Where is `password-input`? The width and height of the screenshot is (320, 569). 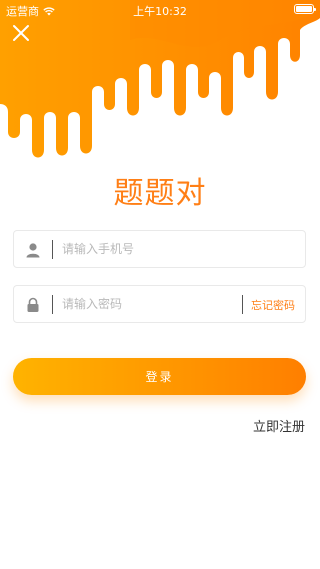 password-input is located at coordinates (147, 304).